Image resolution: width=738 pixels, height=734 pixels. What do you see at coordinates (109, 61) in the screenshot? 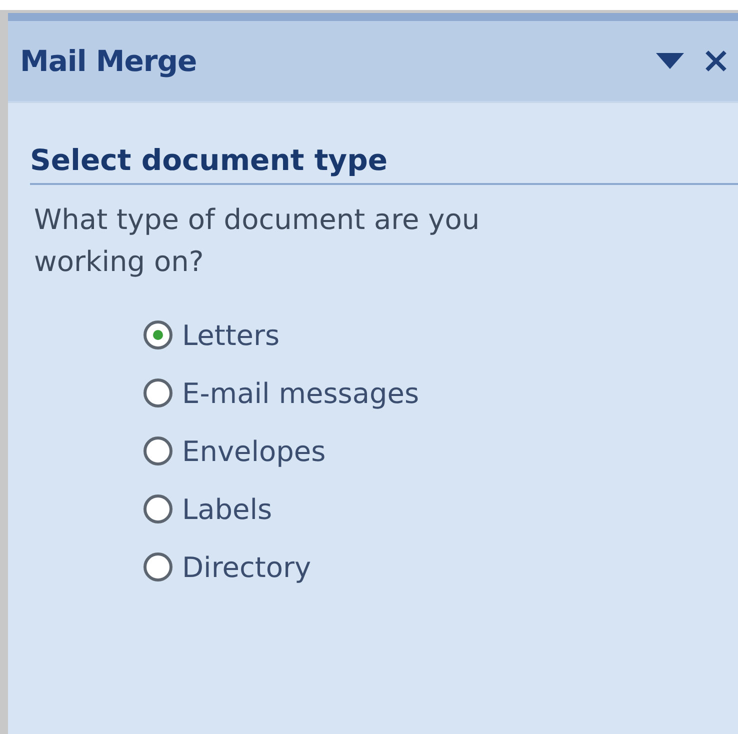
I see `pane-title: Mail Merge` at bounding box center [109, 61].